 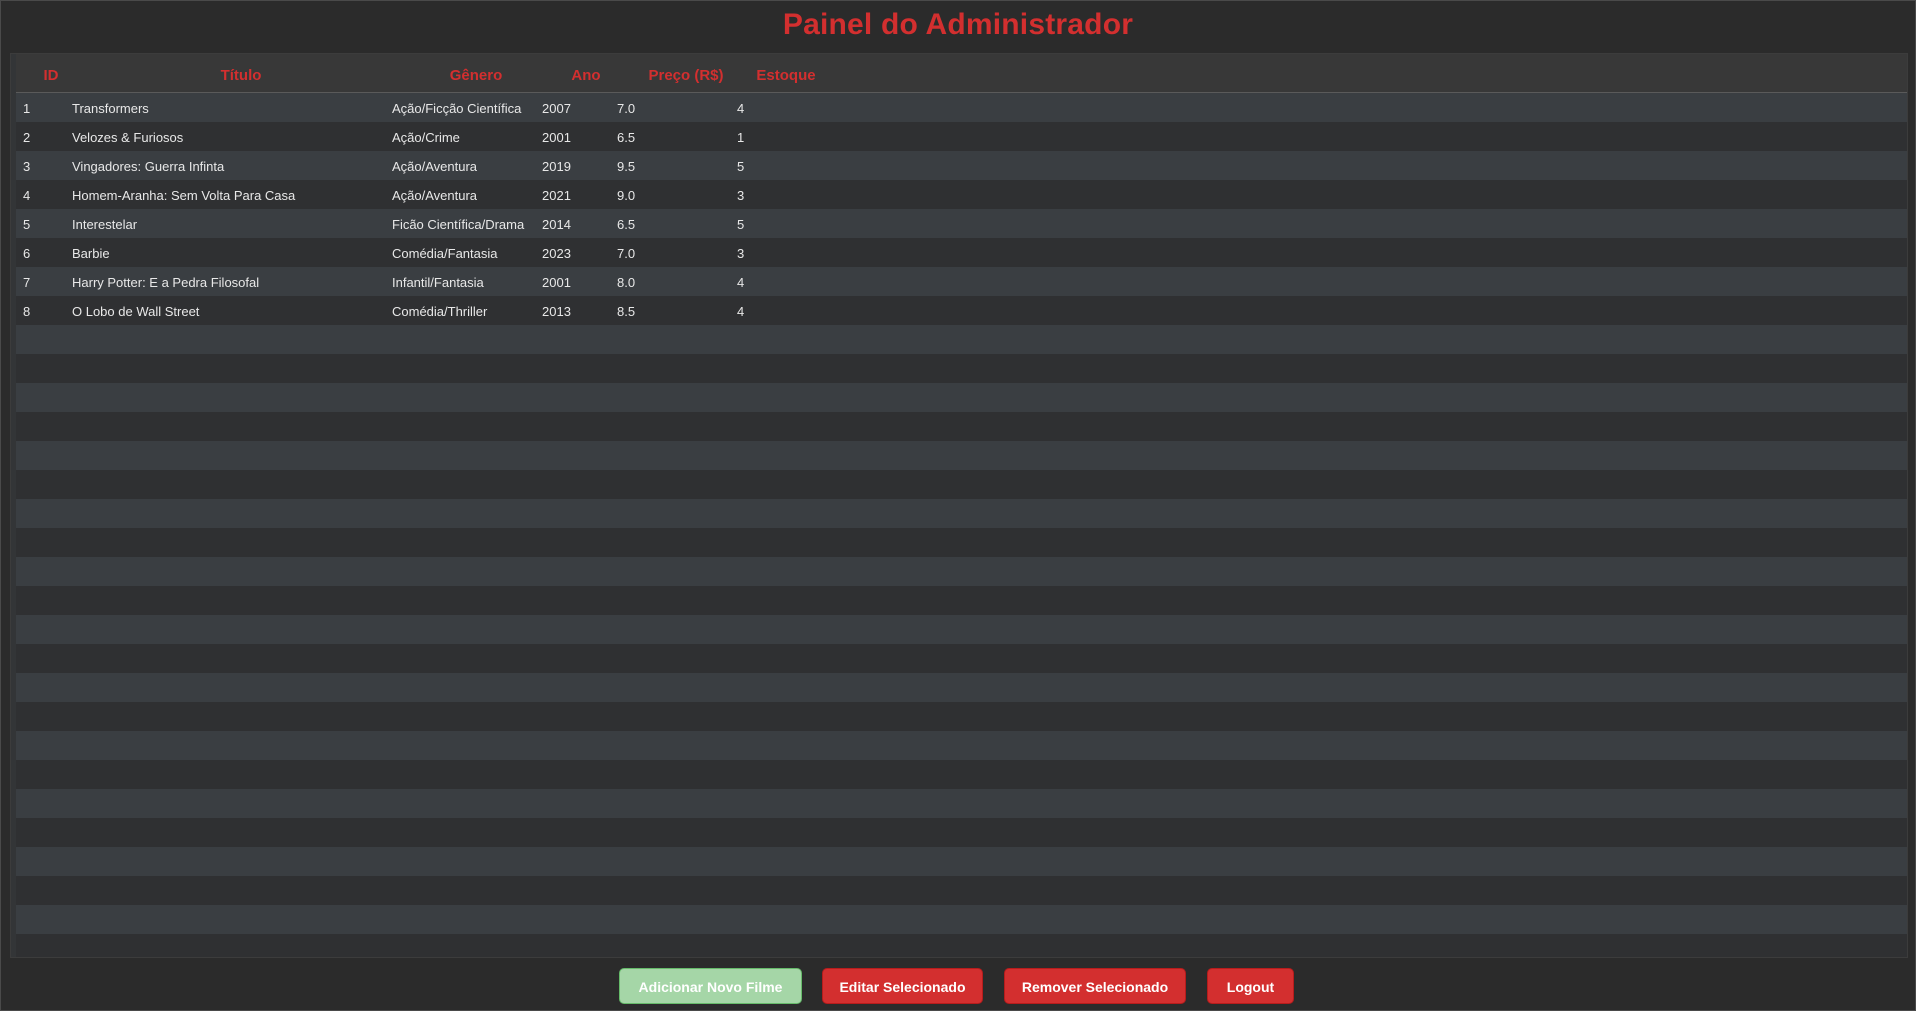 What do you see at coordinates (961, 73) in the screenshot?
I see `table-header: ID Título Gênero Ano Preço (R$) Estoque` at bounding box center [961, 73].